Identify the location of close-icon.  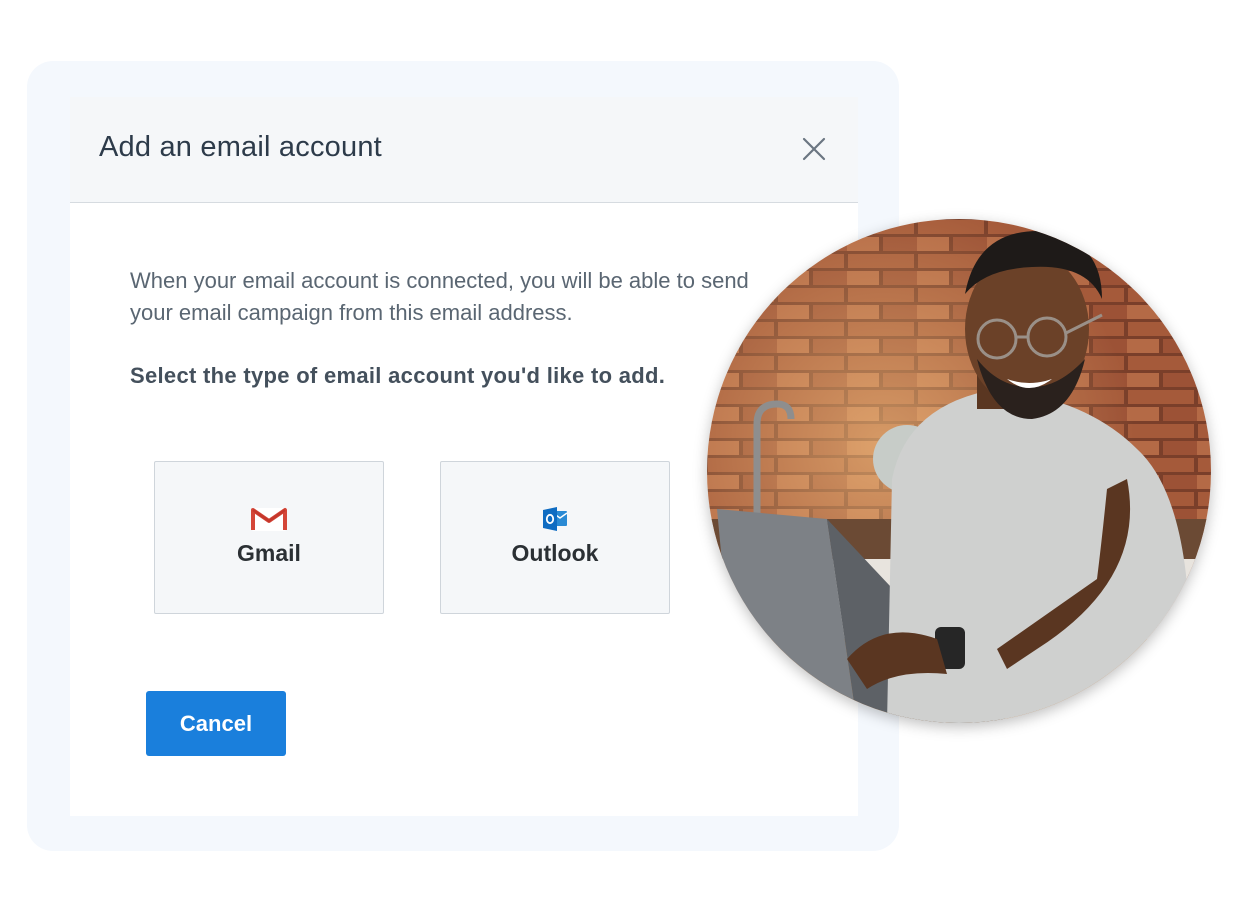
(814, 149).